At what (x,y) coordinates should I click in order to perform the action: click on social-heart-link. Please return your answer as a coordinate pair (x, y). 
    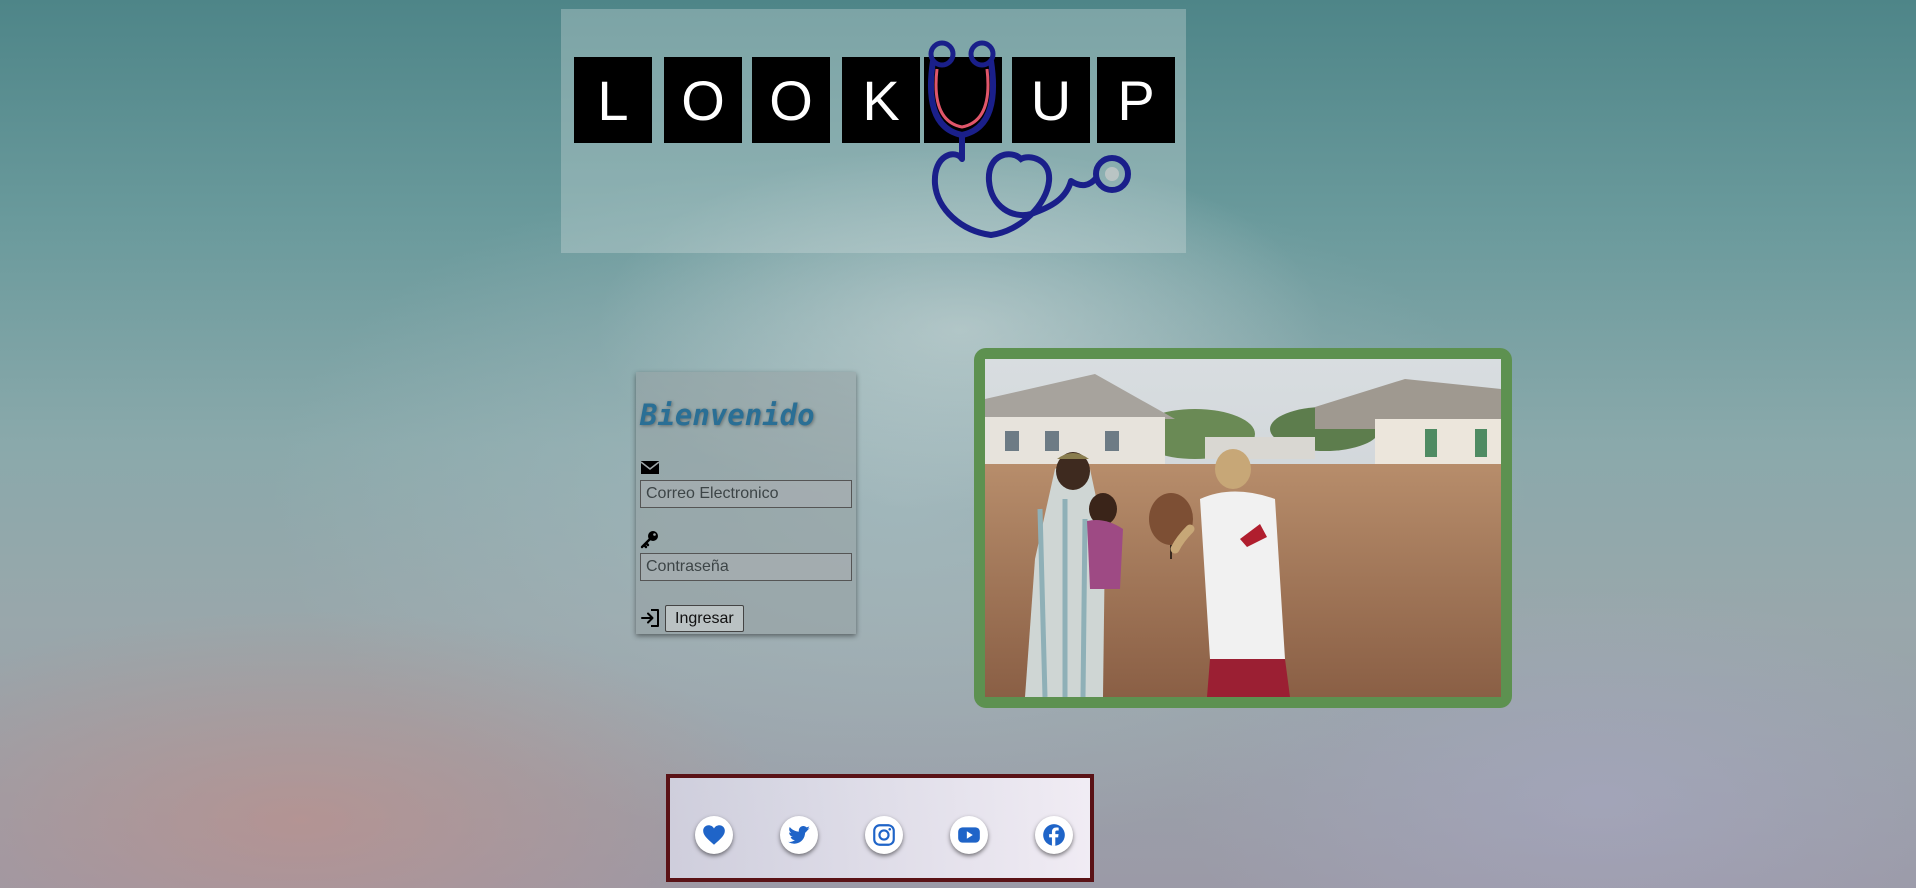
    Looking at the image, I should click on (714, 835).